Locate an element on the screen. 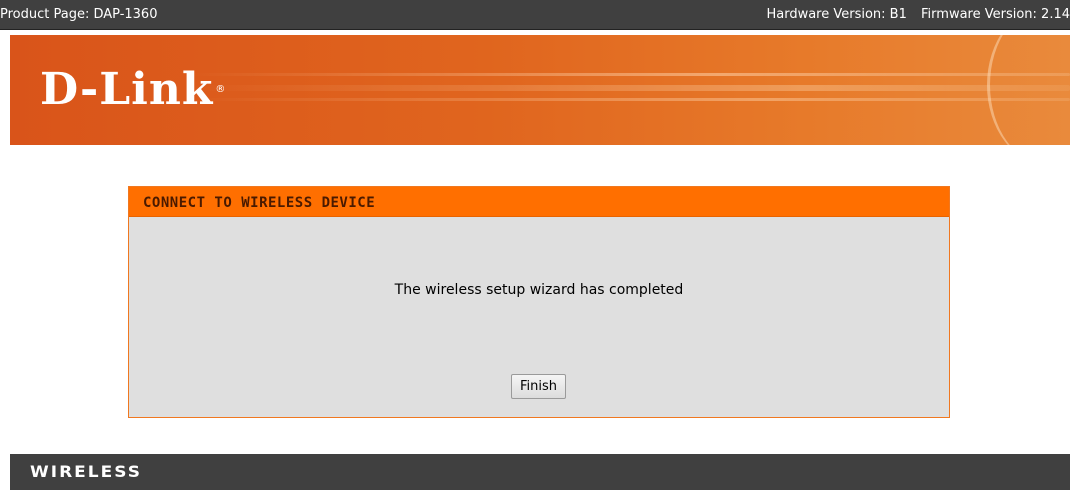  firmware-version-label: Firmware Version: 2.14 is located at coordinates (995, 14).